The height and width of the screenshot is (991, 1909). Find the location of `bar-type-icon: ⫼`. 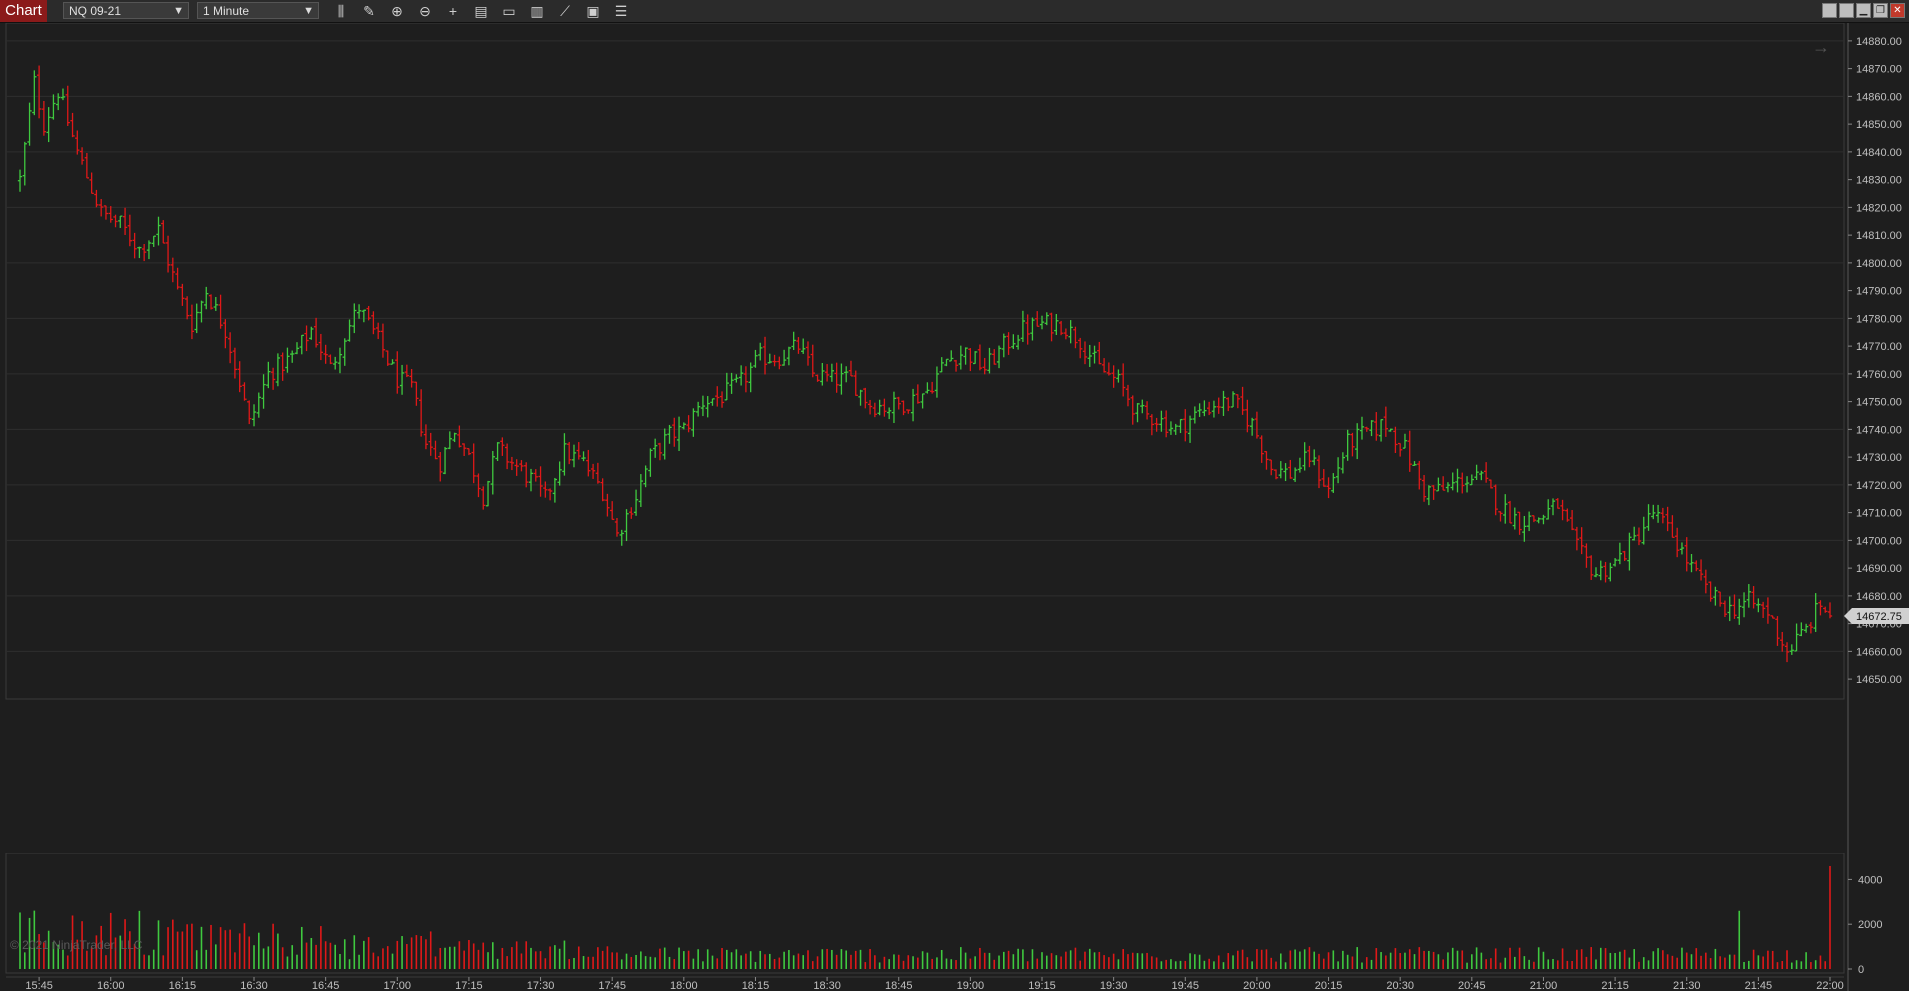

bar-type-icon: ⫼ is located at coordinates (341, 11).